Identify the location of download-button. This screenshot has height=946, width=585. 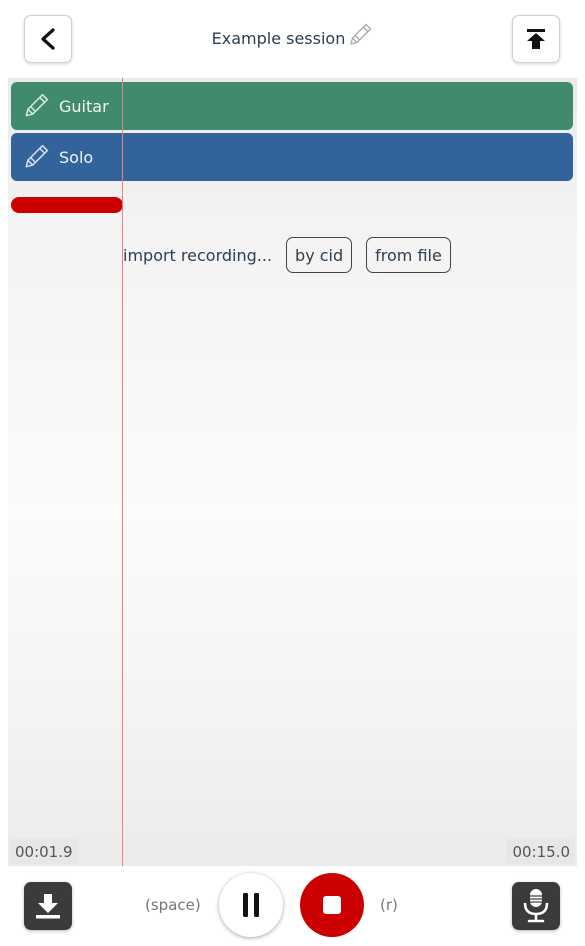
(48, 906).